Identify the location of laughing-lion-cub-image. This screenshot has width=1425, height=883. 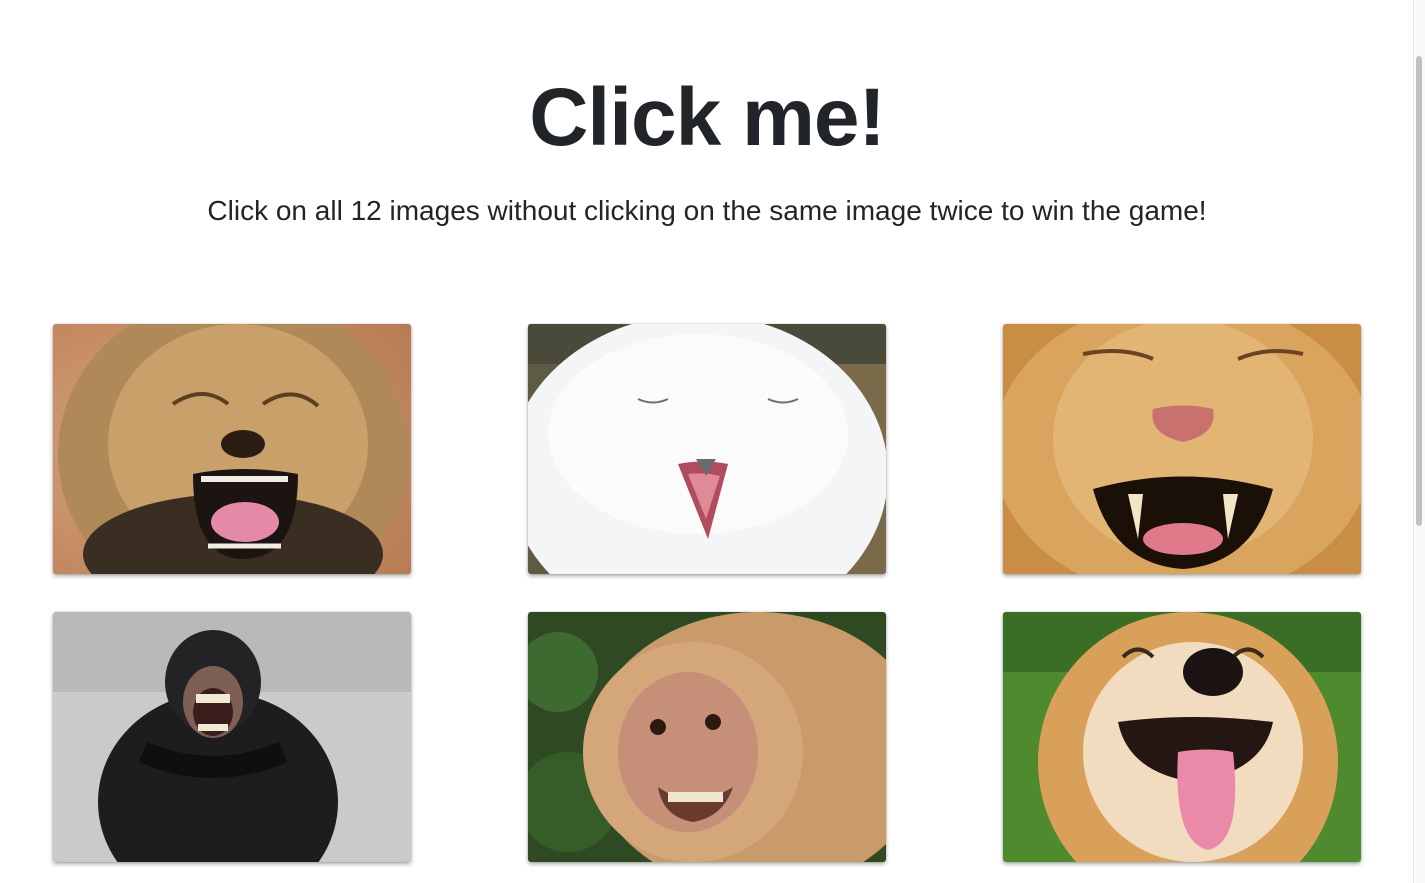
(232, 449).